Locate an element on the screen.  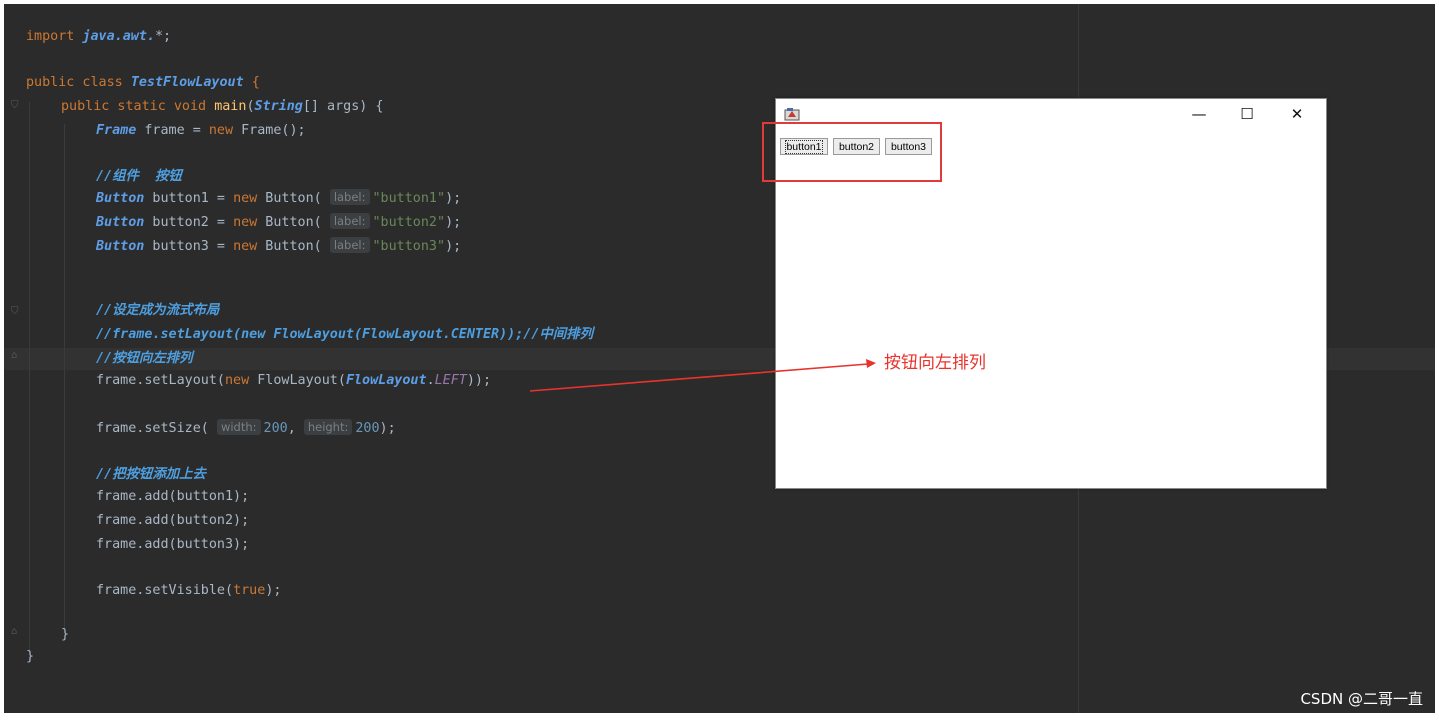
annotation-label: 按钮向左排列 is located at coordinates (935, 363).